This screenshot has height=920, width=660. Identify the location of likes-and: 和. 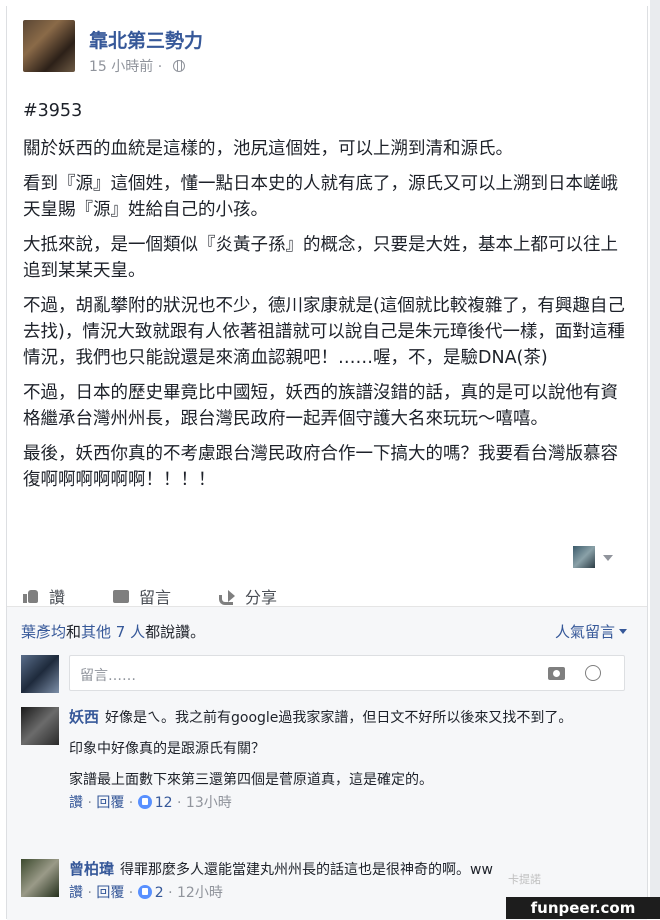
(74, 632).